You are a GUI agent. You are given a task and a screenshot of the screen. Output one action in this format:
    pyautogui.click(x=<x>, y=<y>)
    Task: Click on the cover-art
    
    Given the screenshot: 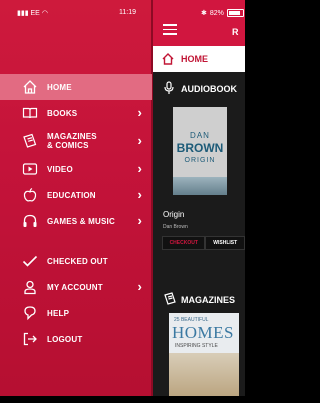 What is the action you would take?
    pyautogui.click(x=200, y=186)
    